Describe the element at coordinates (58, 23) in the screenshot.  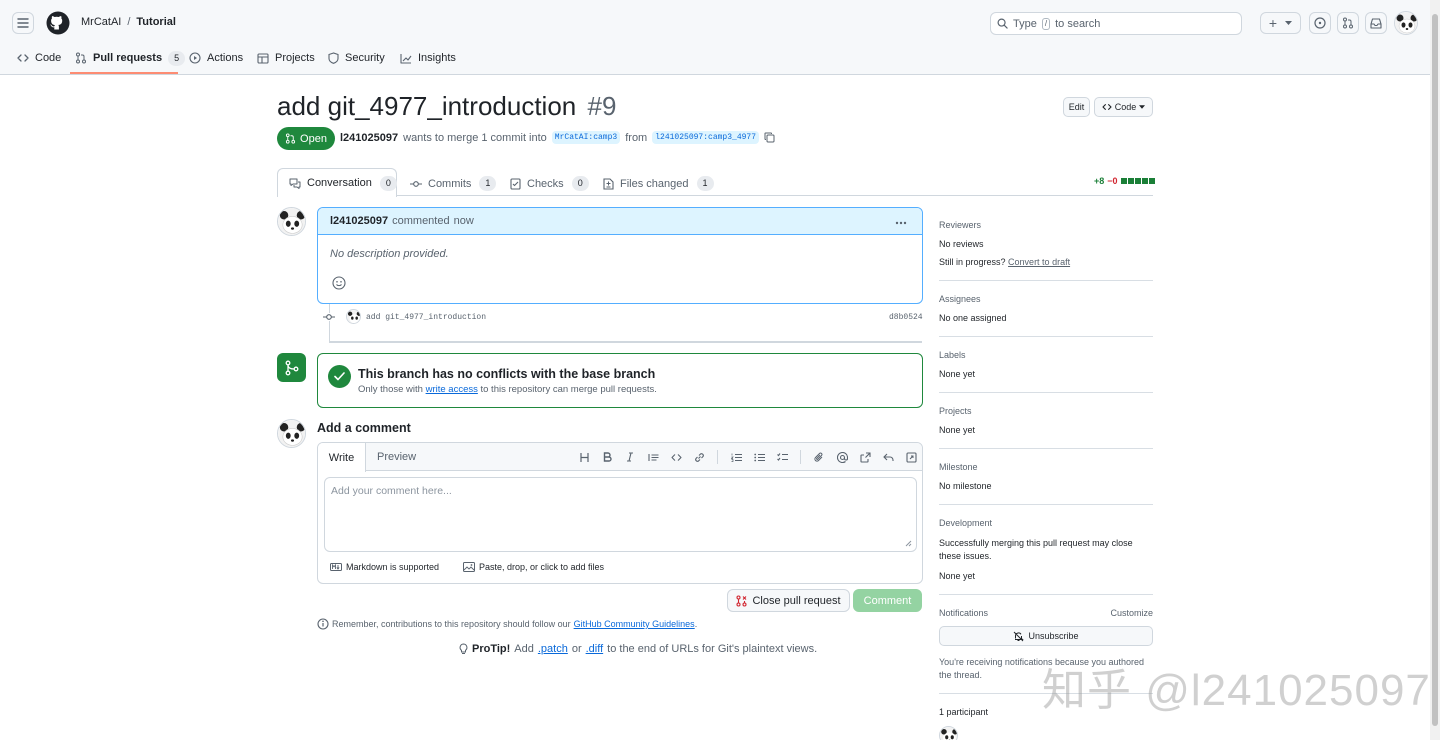
I see `github-logo-icon` at that location.